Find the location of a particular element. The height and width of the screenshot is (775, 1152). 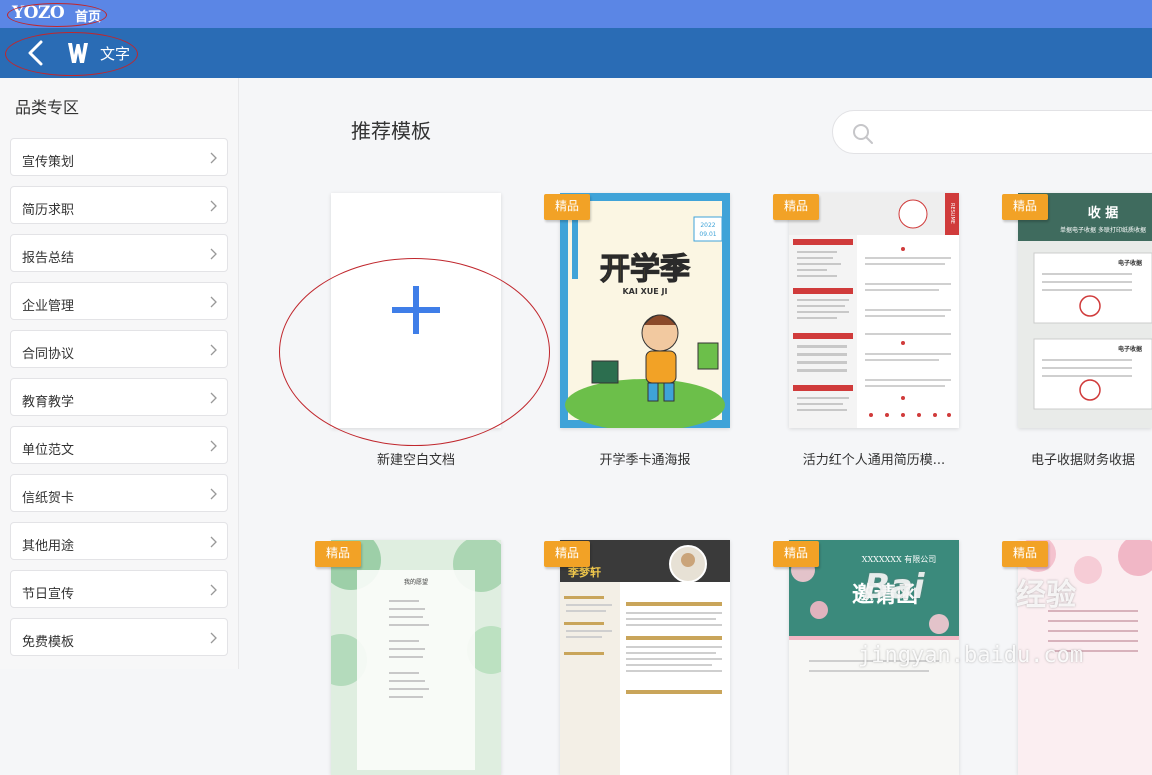

search-input is located at coordinates (992, 132).